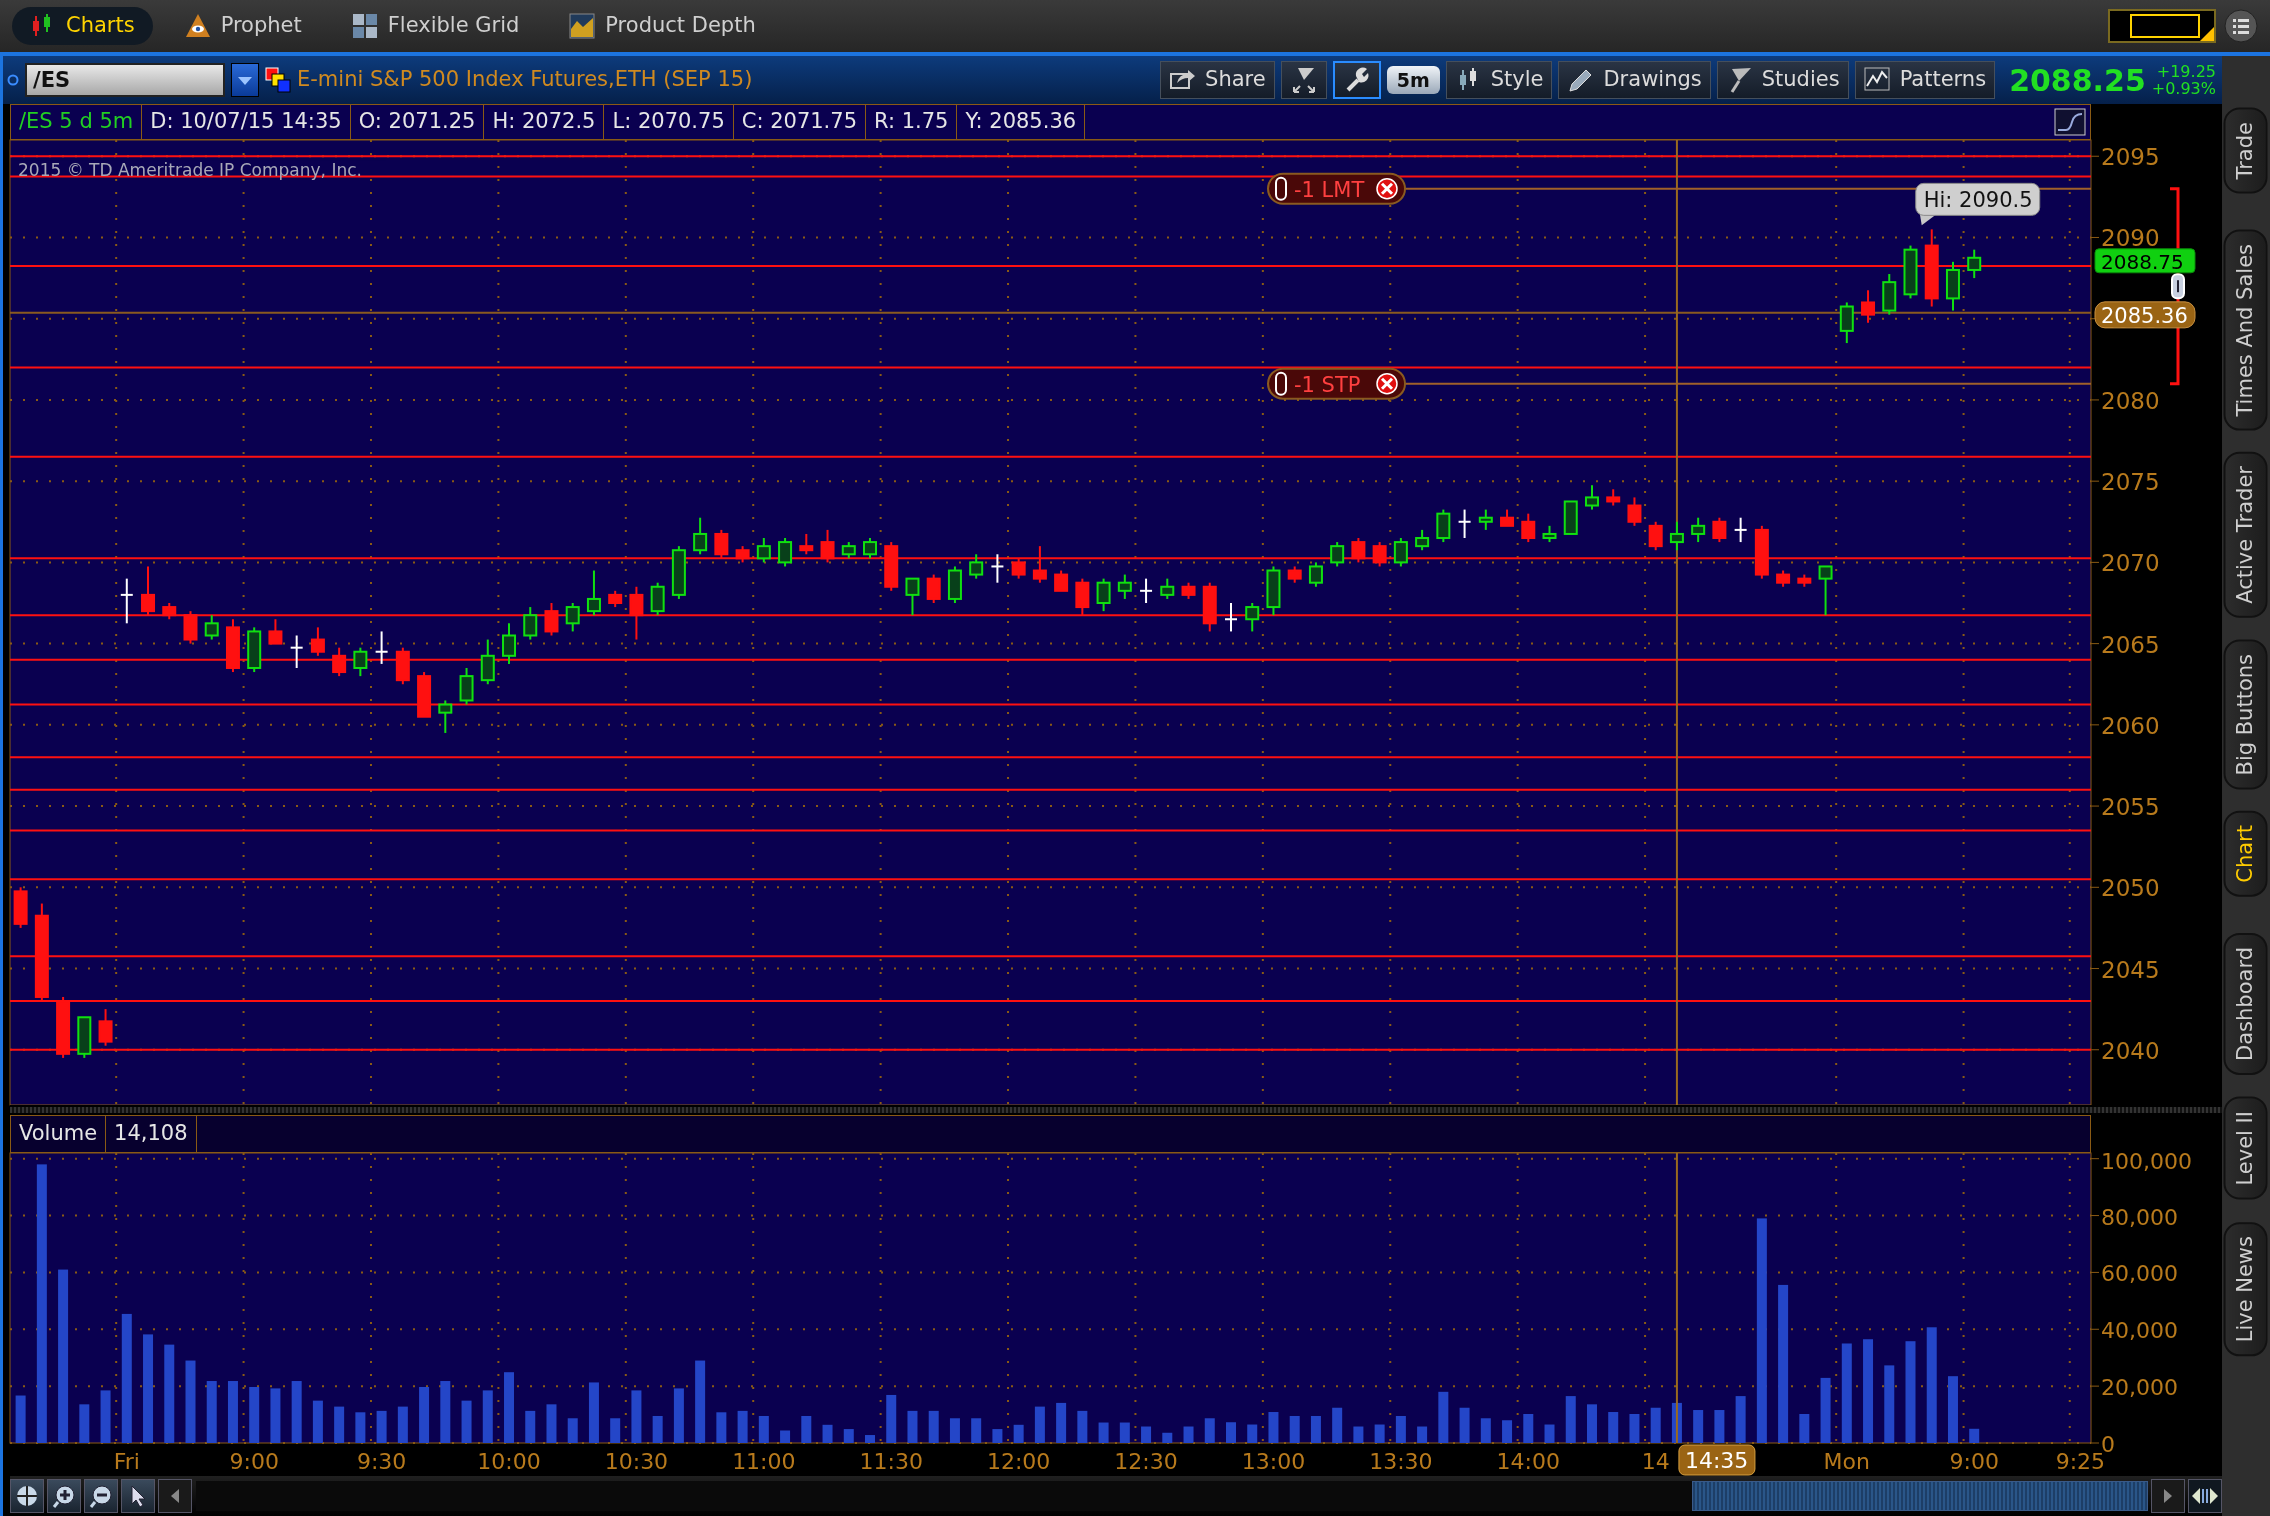 Image resolution: width=2270 pixels, height=1516 pixels. What do you see at coordinates (2130, 969) in the screenshot?
I see `axis-label: 2045` at bounding box center [2130, 969].